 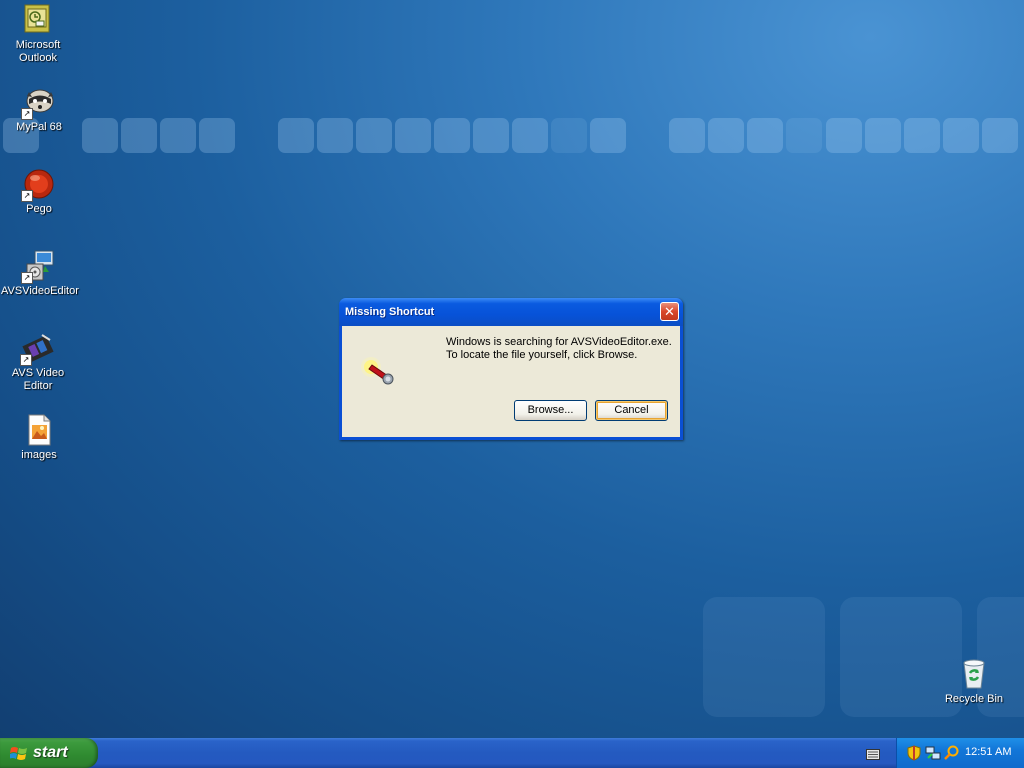 What do you see at coordinates (952, 753) in the screenshot?
I see `search-icon` at bounding box center [952, 753].